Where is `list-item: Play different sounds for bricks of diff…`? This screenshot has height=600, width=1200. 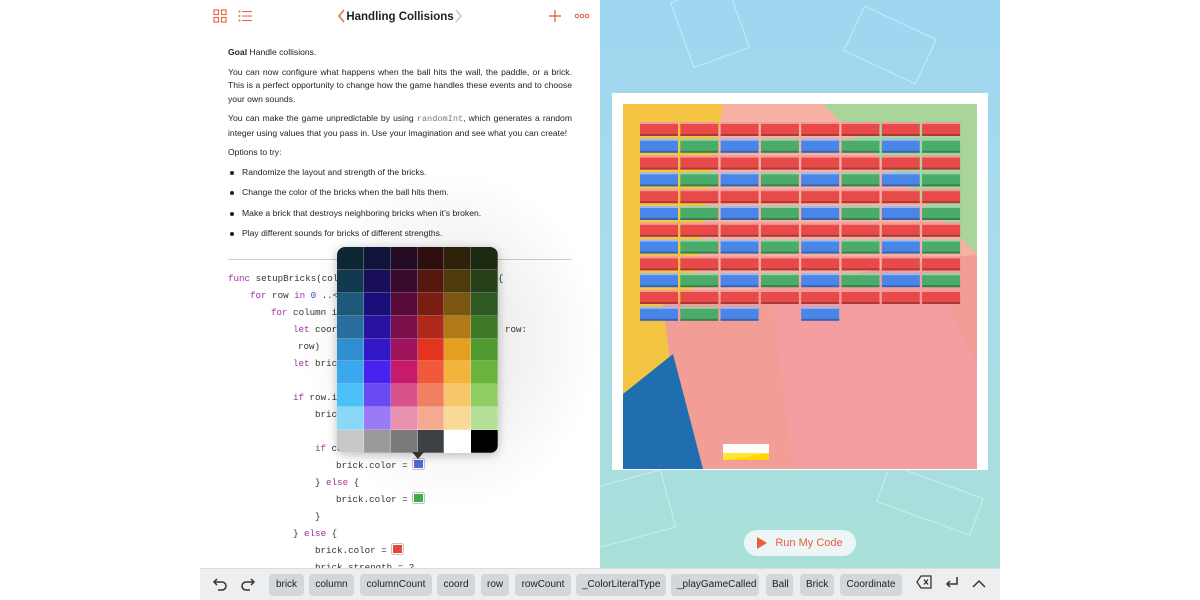
list-item: Play different sounds for bricks of diff… is located at coordinates (400, 234).